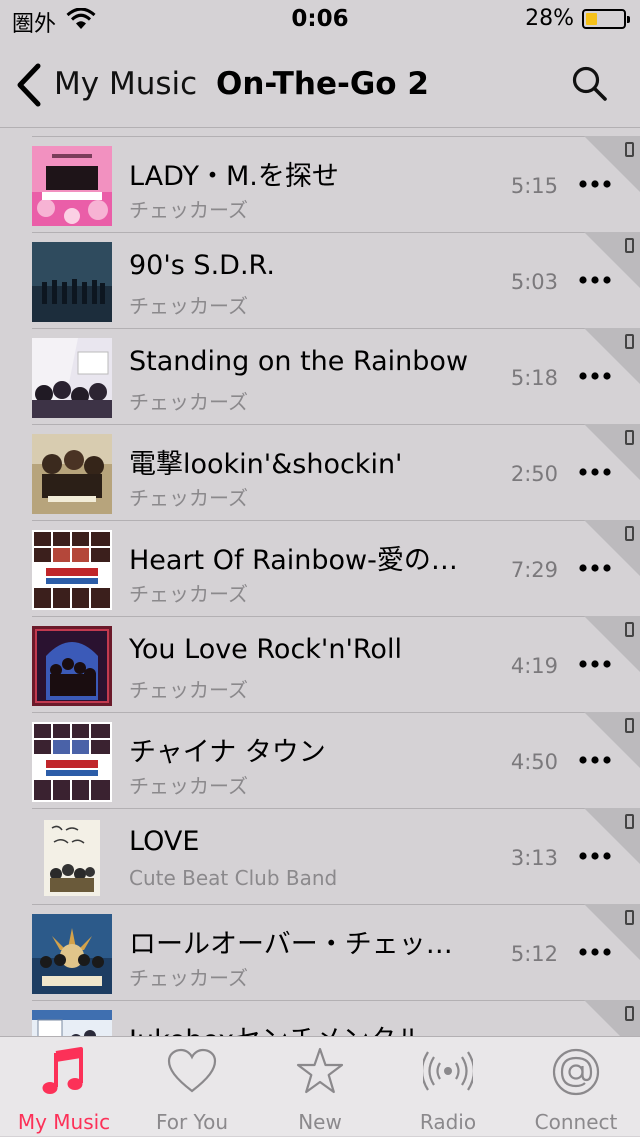 The height and width of the screenshot is (1137, 640). What do you see at coordinates (320, 1122) in the screenshot?
I see `tab-label: New` at bounding box center [320, 1122].